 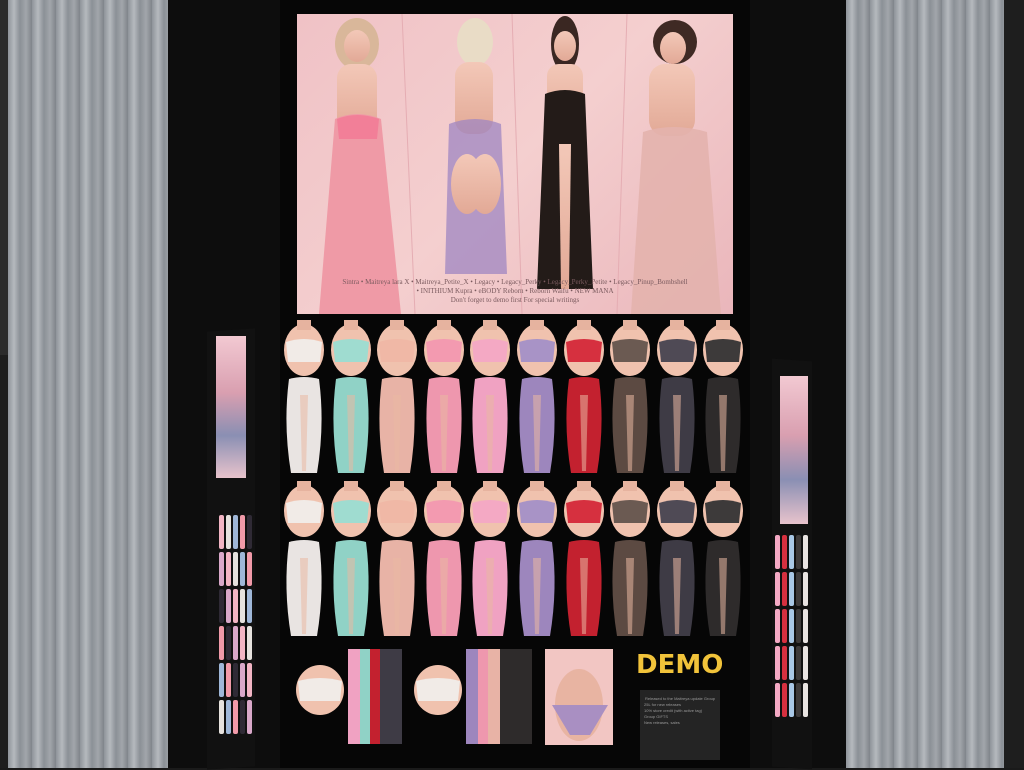 I want to click on side-vendor-poster-right, so click(x=794, y=450).